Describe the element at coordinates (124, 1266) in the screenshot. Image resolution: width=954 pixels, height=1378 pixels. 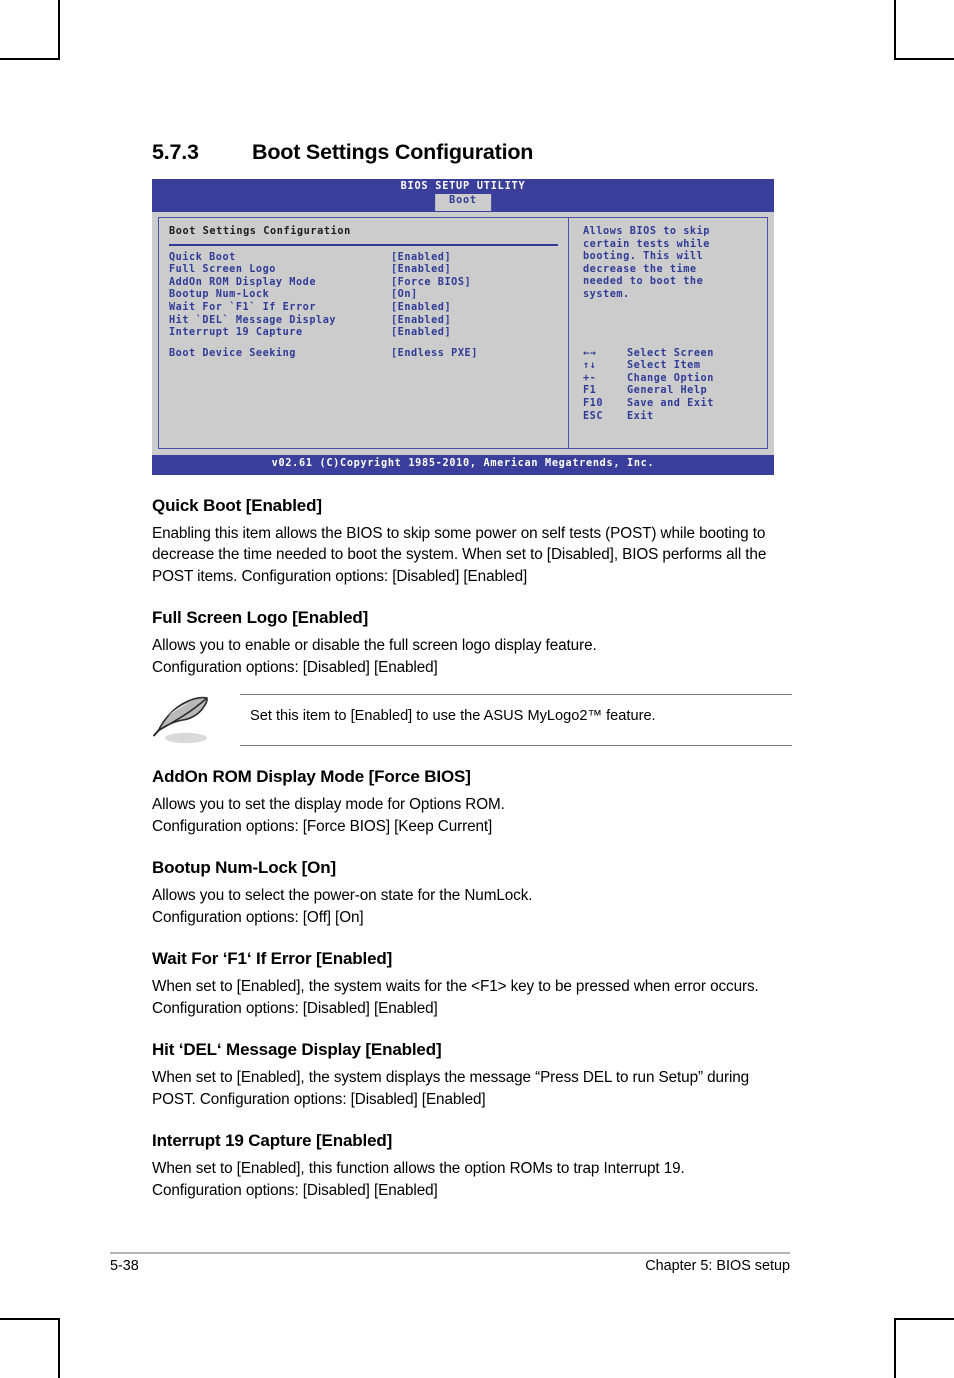
I see `page-number: 5-38` at that location.